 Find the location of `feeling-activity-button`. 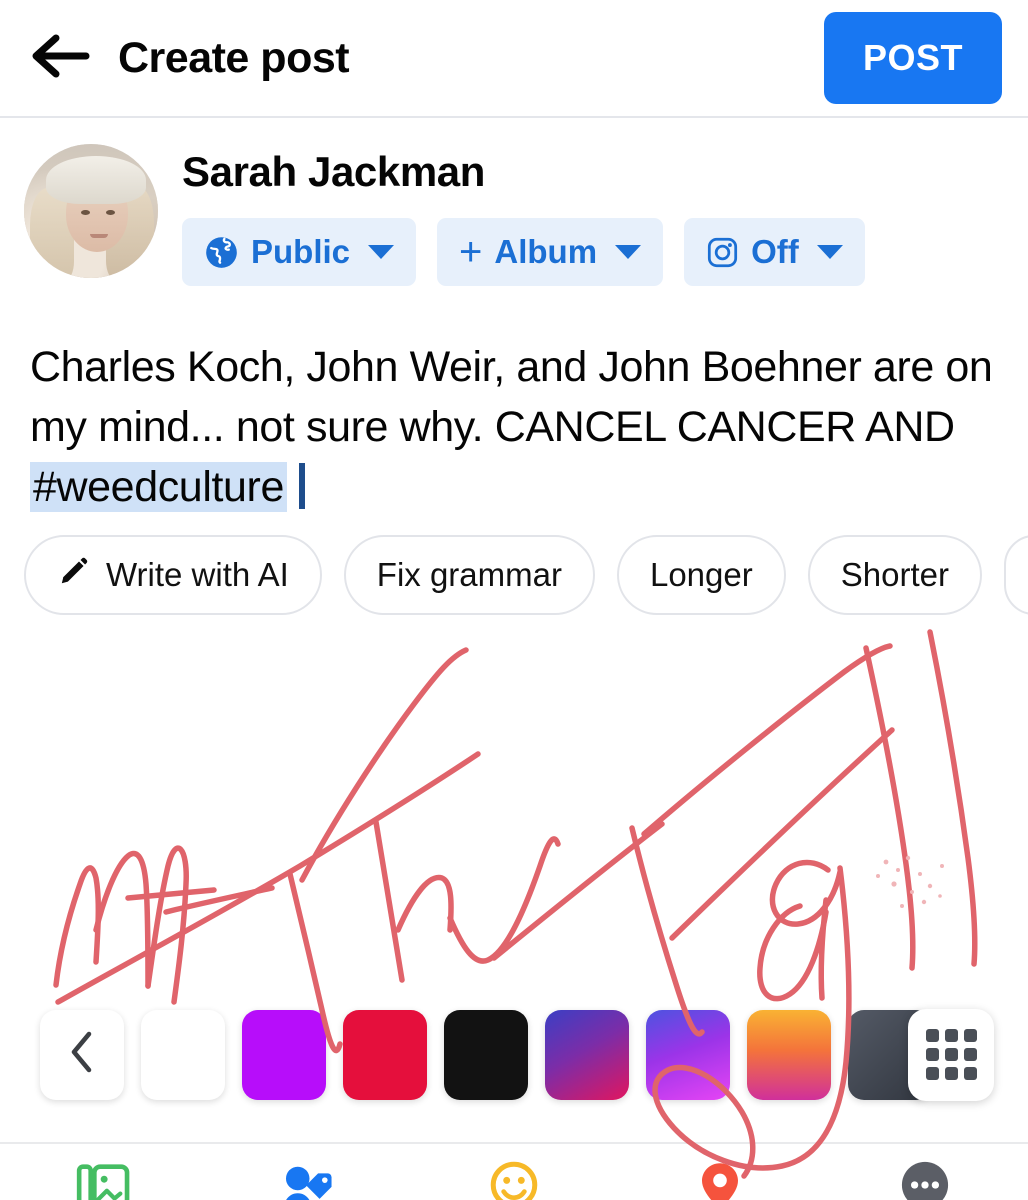

feeling-activity-button is located at coordinates (514, 1172).